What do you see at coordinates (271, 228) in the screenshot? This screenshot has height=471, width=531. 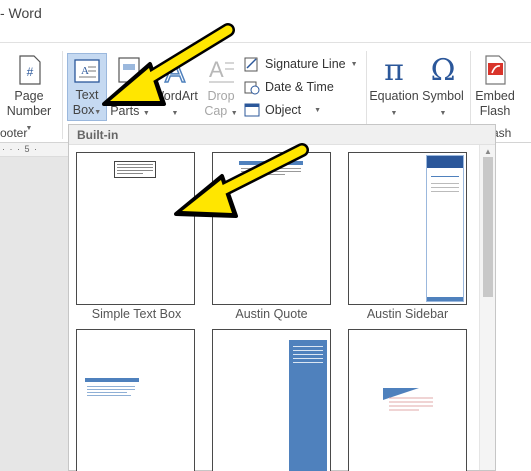 I see `gallery-item-austin-quote` at bounding box center [271, 228].